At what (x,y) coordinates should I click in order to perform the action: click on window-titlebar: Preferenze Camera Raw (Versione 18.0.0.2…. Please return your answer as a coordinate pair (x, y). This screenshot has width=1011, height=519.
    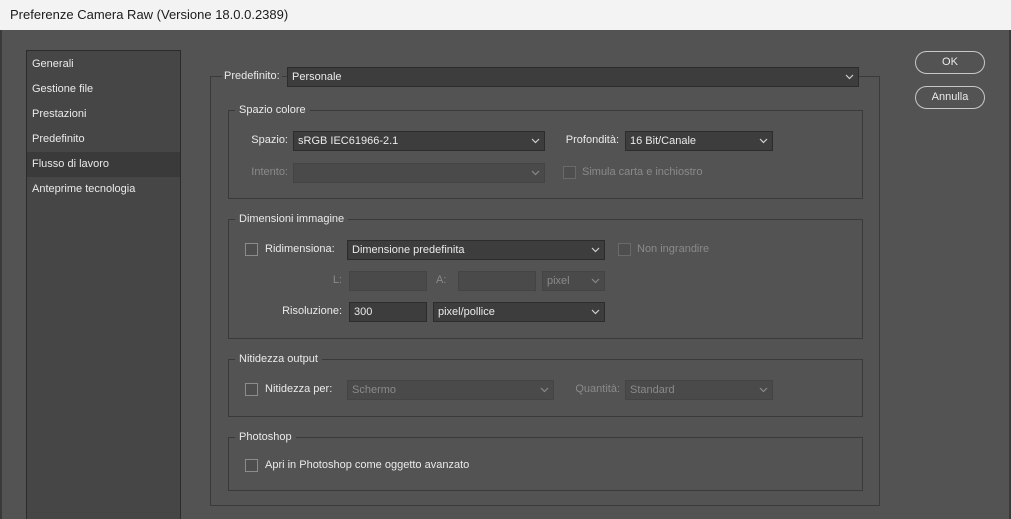
    Looking at the image, I should click on (505, 15).